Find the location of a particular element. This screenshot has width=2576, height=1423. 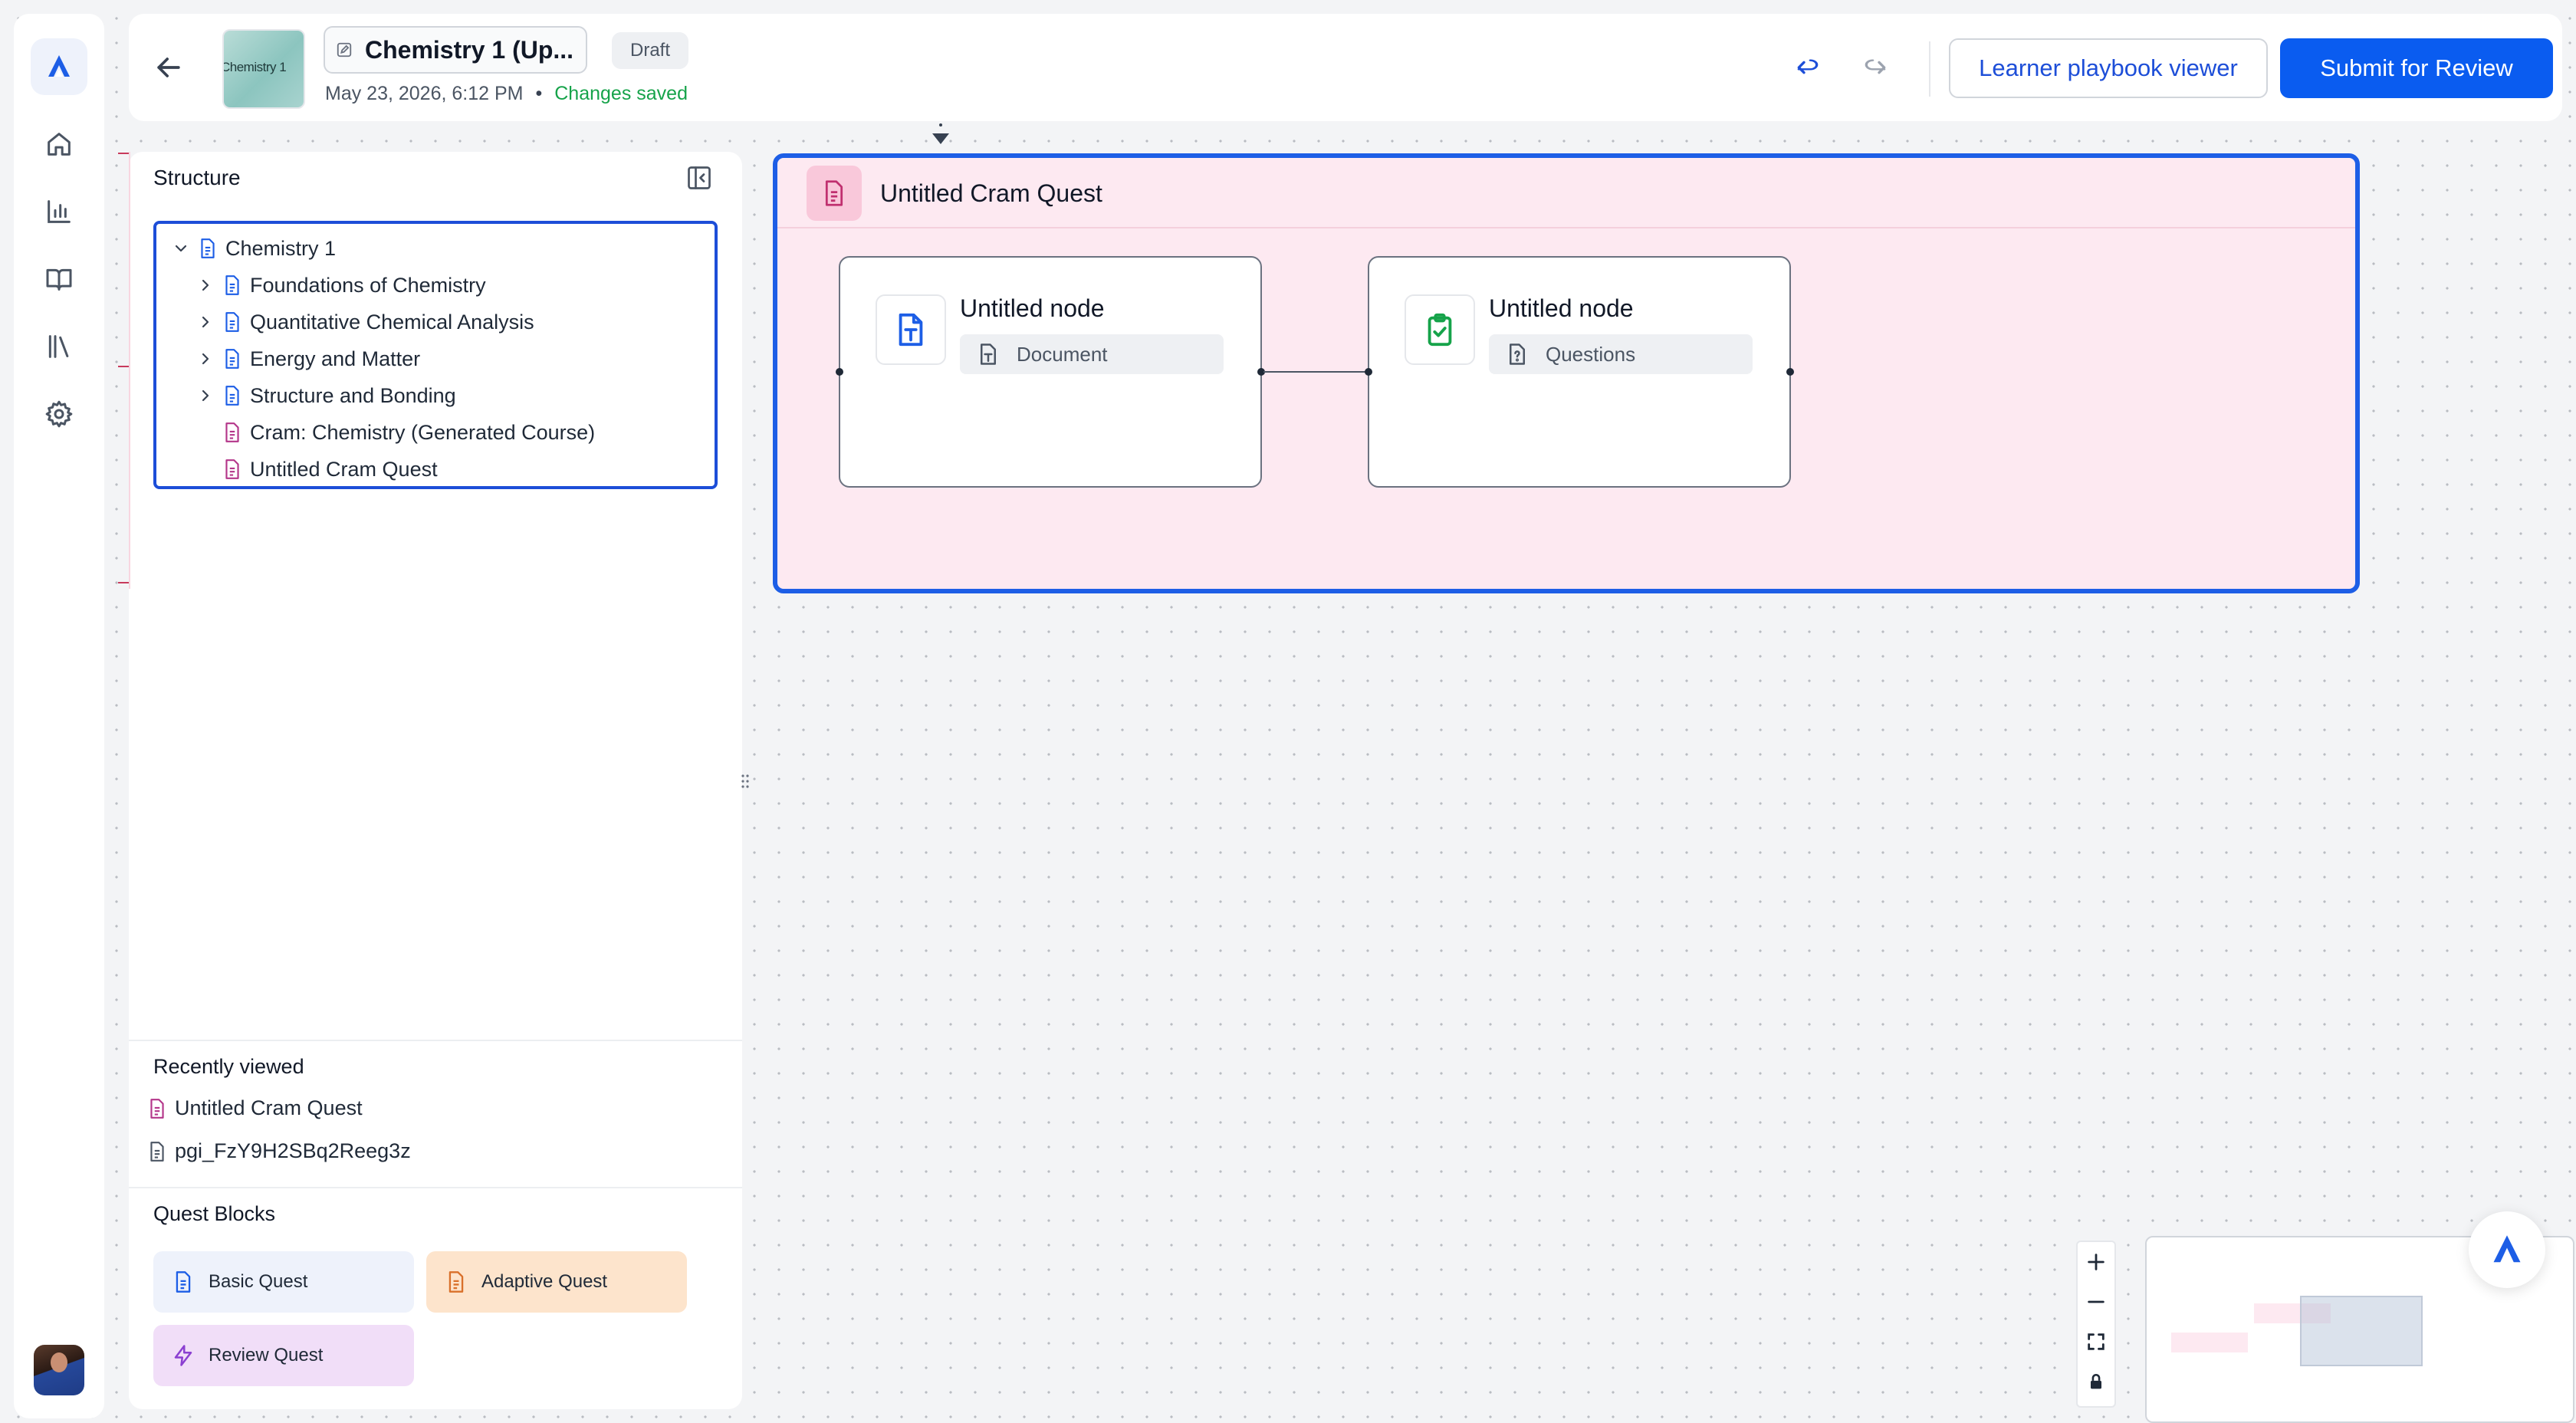

basic-quest-block: Basic Quest is located at coordinates (284, 1282).